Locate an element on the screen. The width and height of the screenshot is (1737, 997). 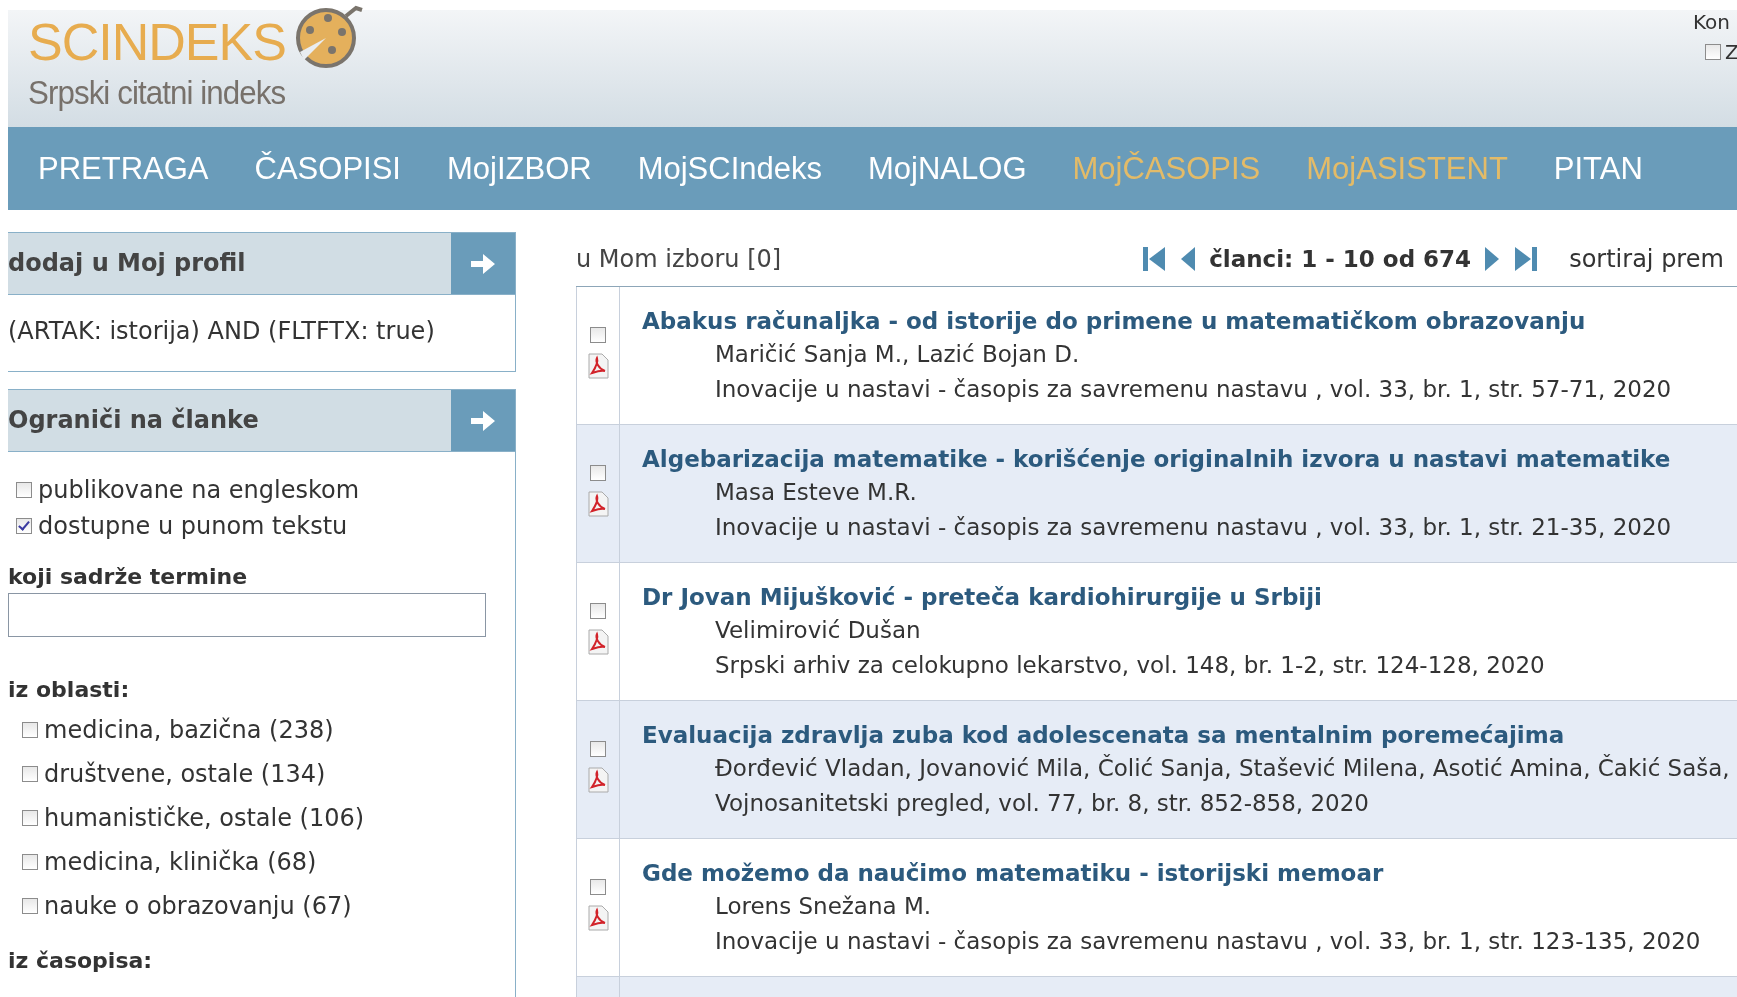
article-source: Inovacije u nastavi - časopis za savremenu nastavu , vol. 33, br. 1, str. 57-71, 2020 is located at coordinates (1193, 389).